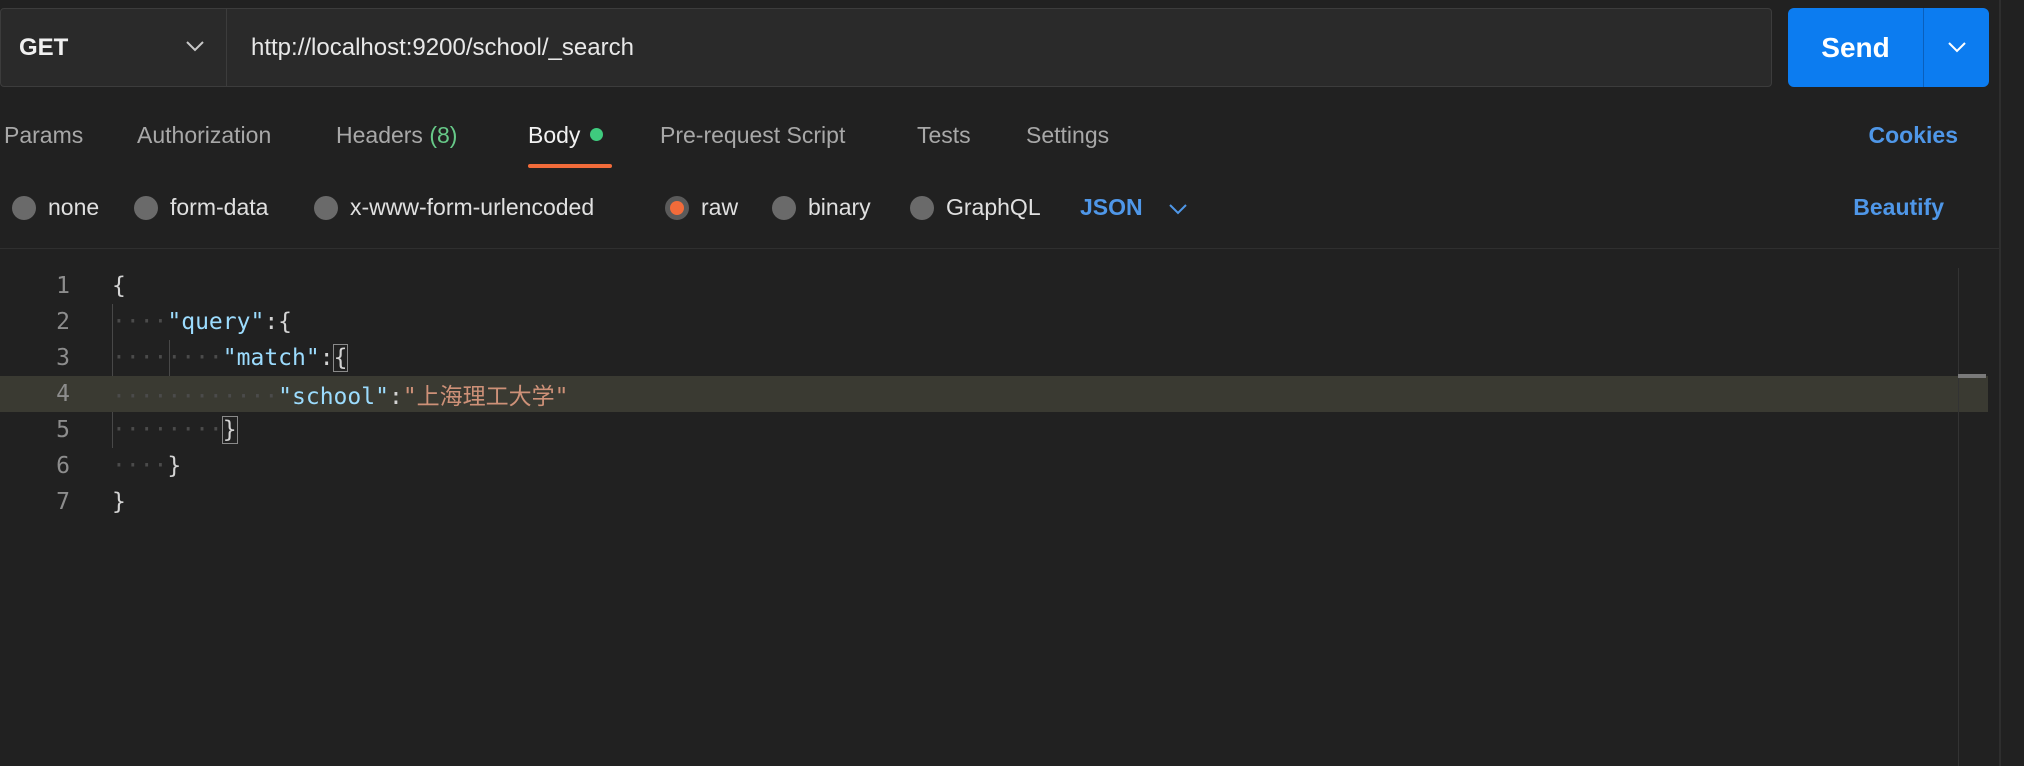 This screenshot has height=766, width=2024. What do you see at coordinates (1972, 376) in the screenshot?
I see `scrollbar-cursor-marker` at bounding box center [1972, 376].